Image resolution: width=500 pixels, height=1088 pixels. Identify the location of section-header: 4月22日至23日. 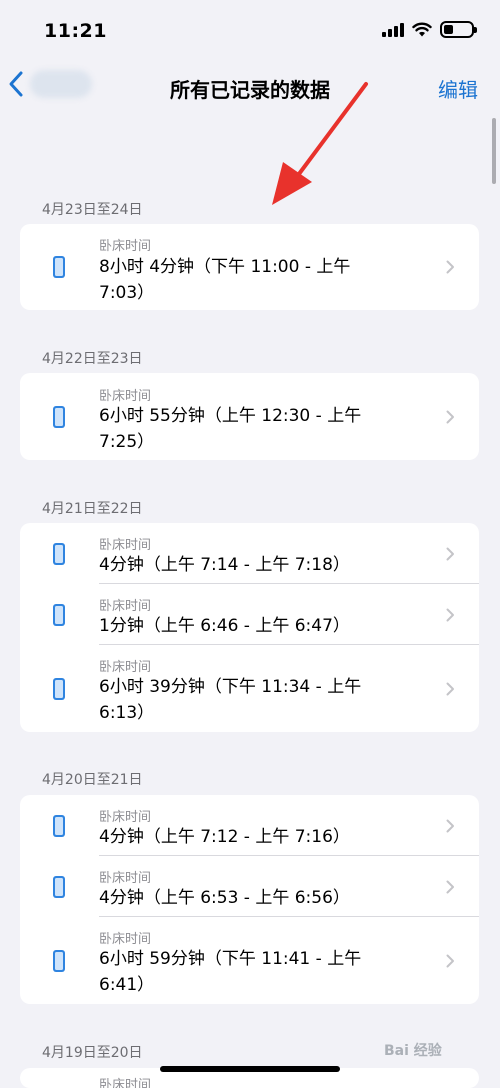
(92, 359).